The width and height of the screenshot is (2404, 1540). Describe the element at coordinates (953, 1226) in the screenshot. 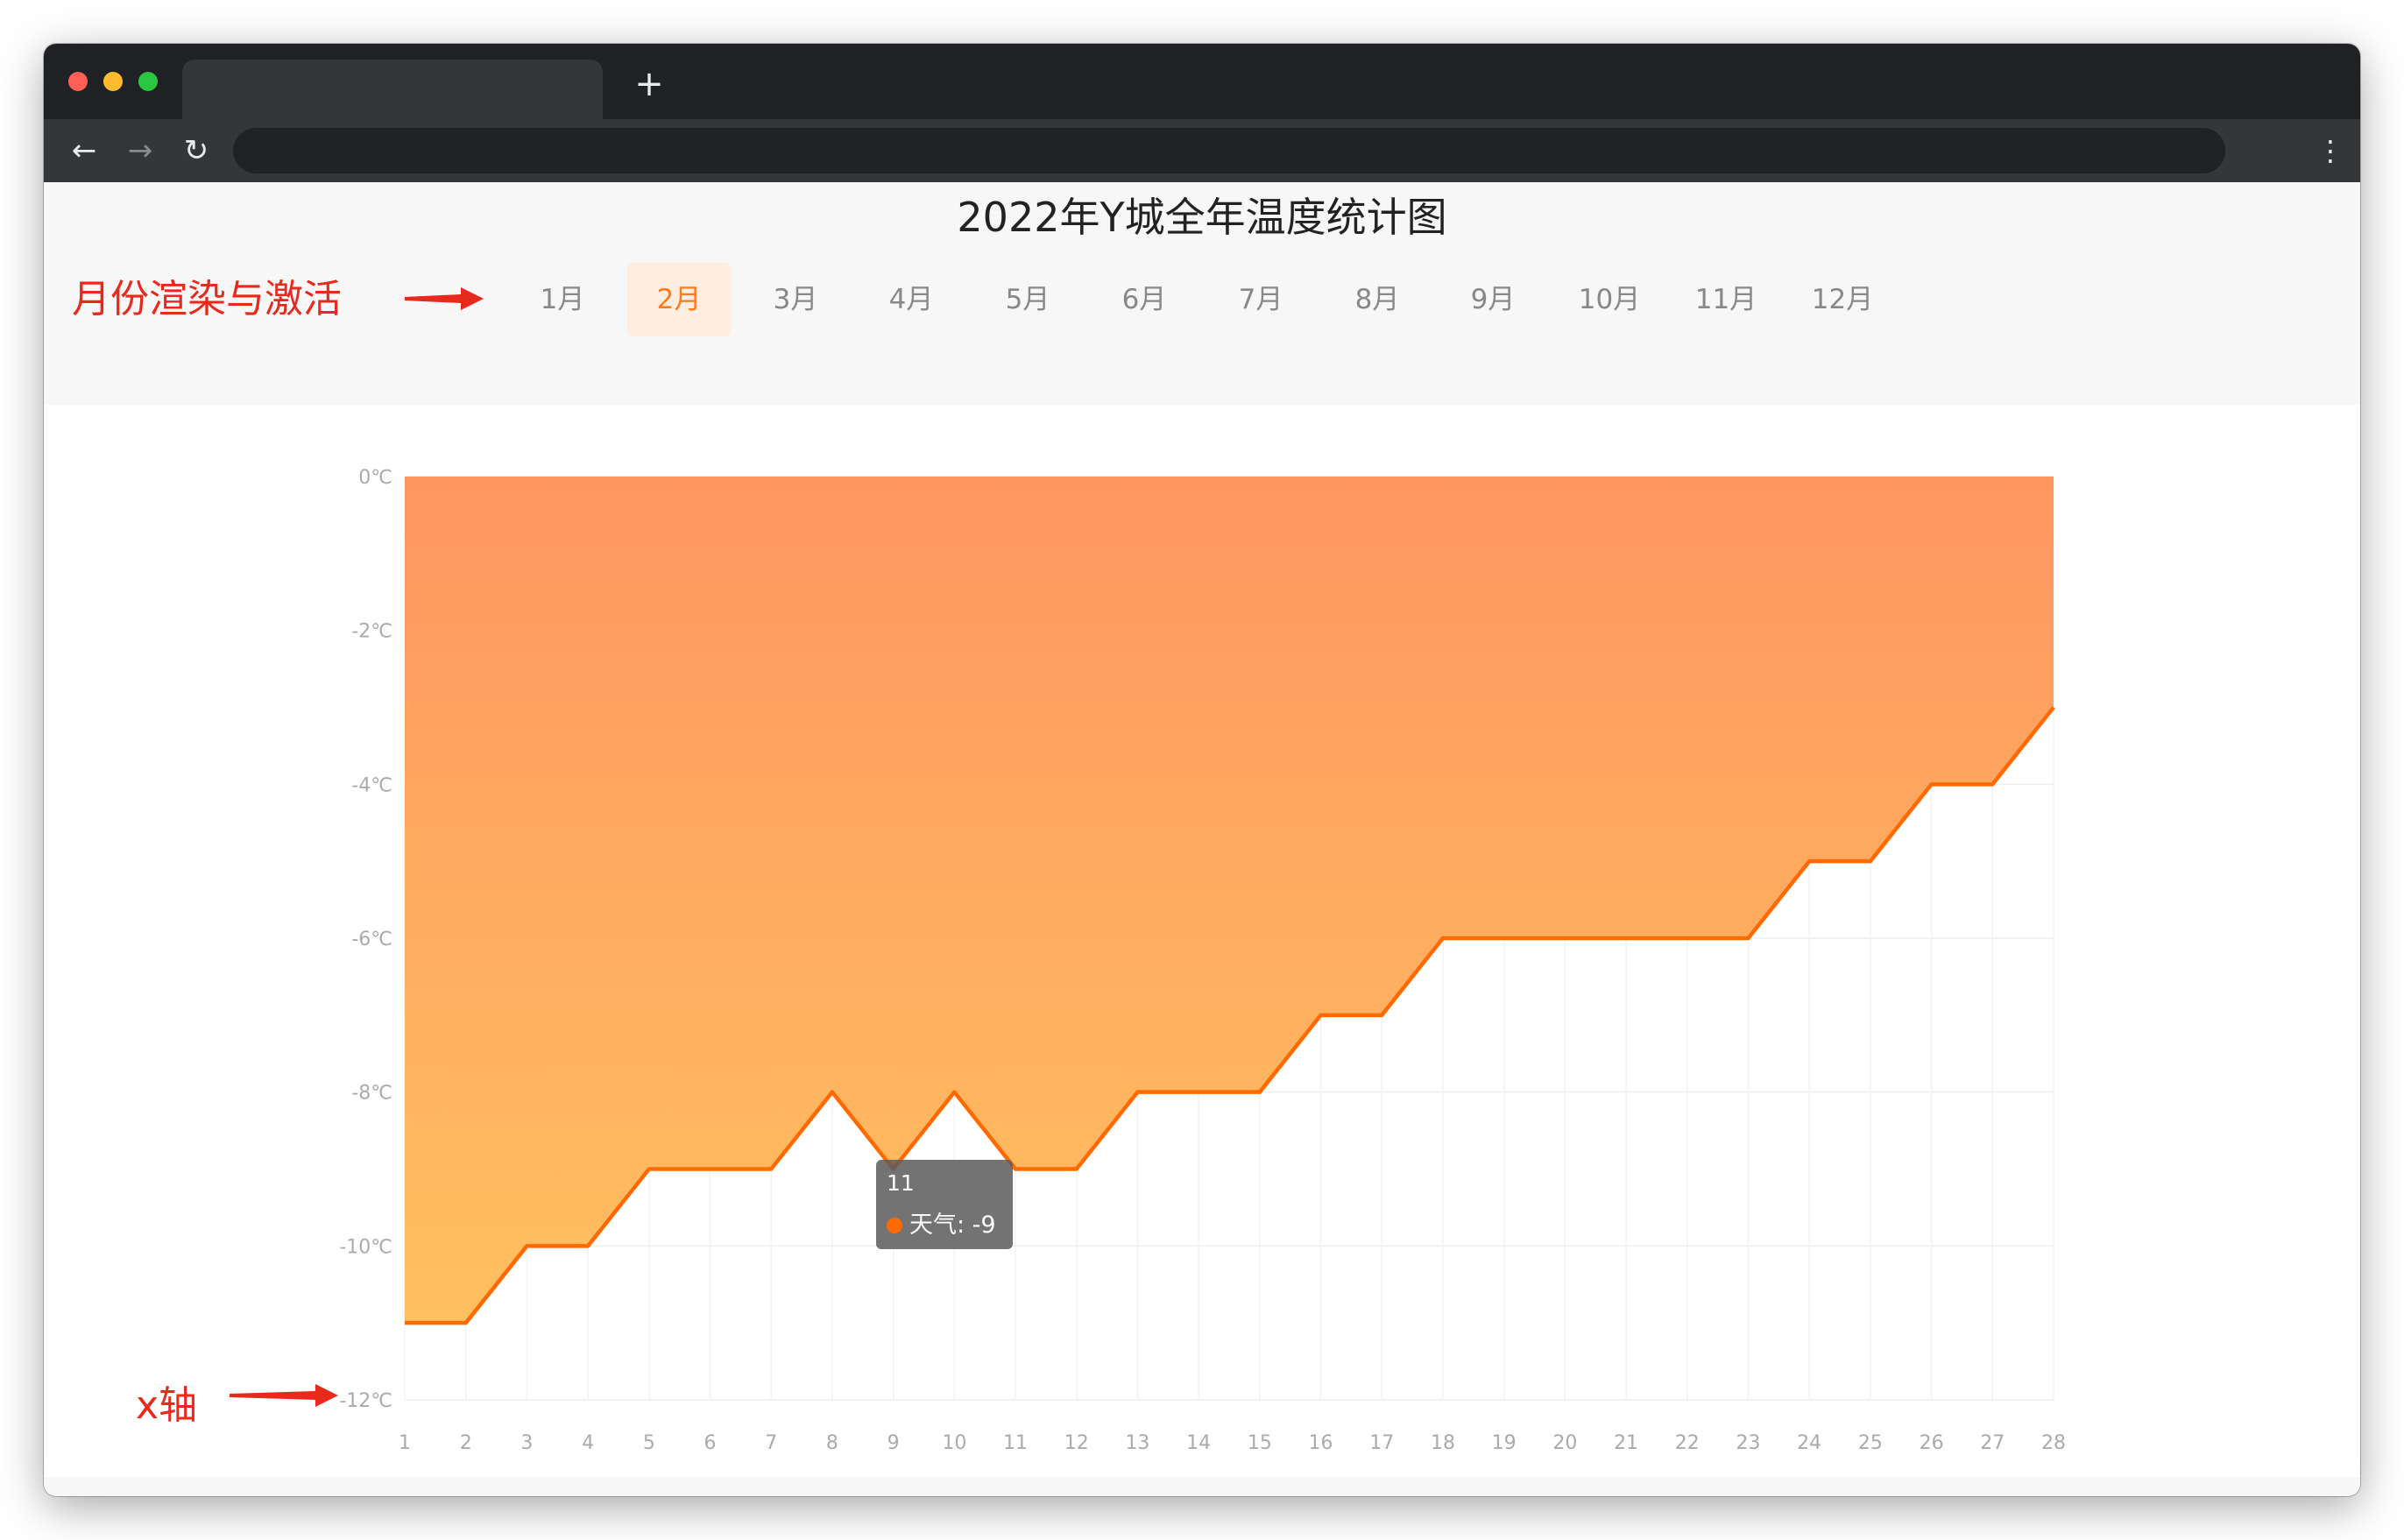

I see `tooltip-value: 天气: -9` at that location.